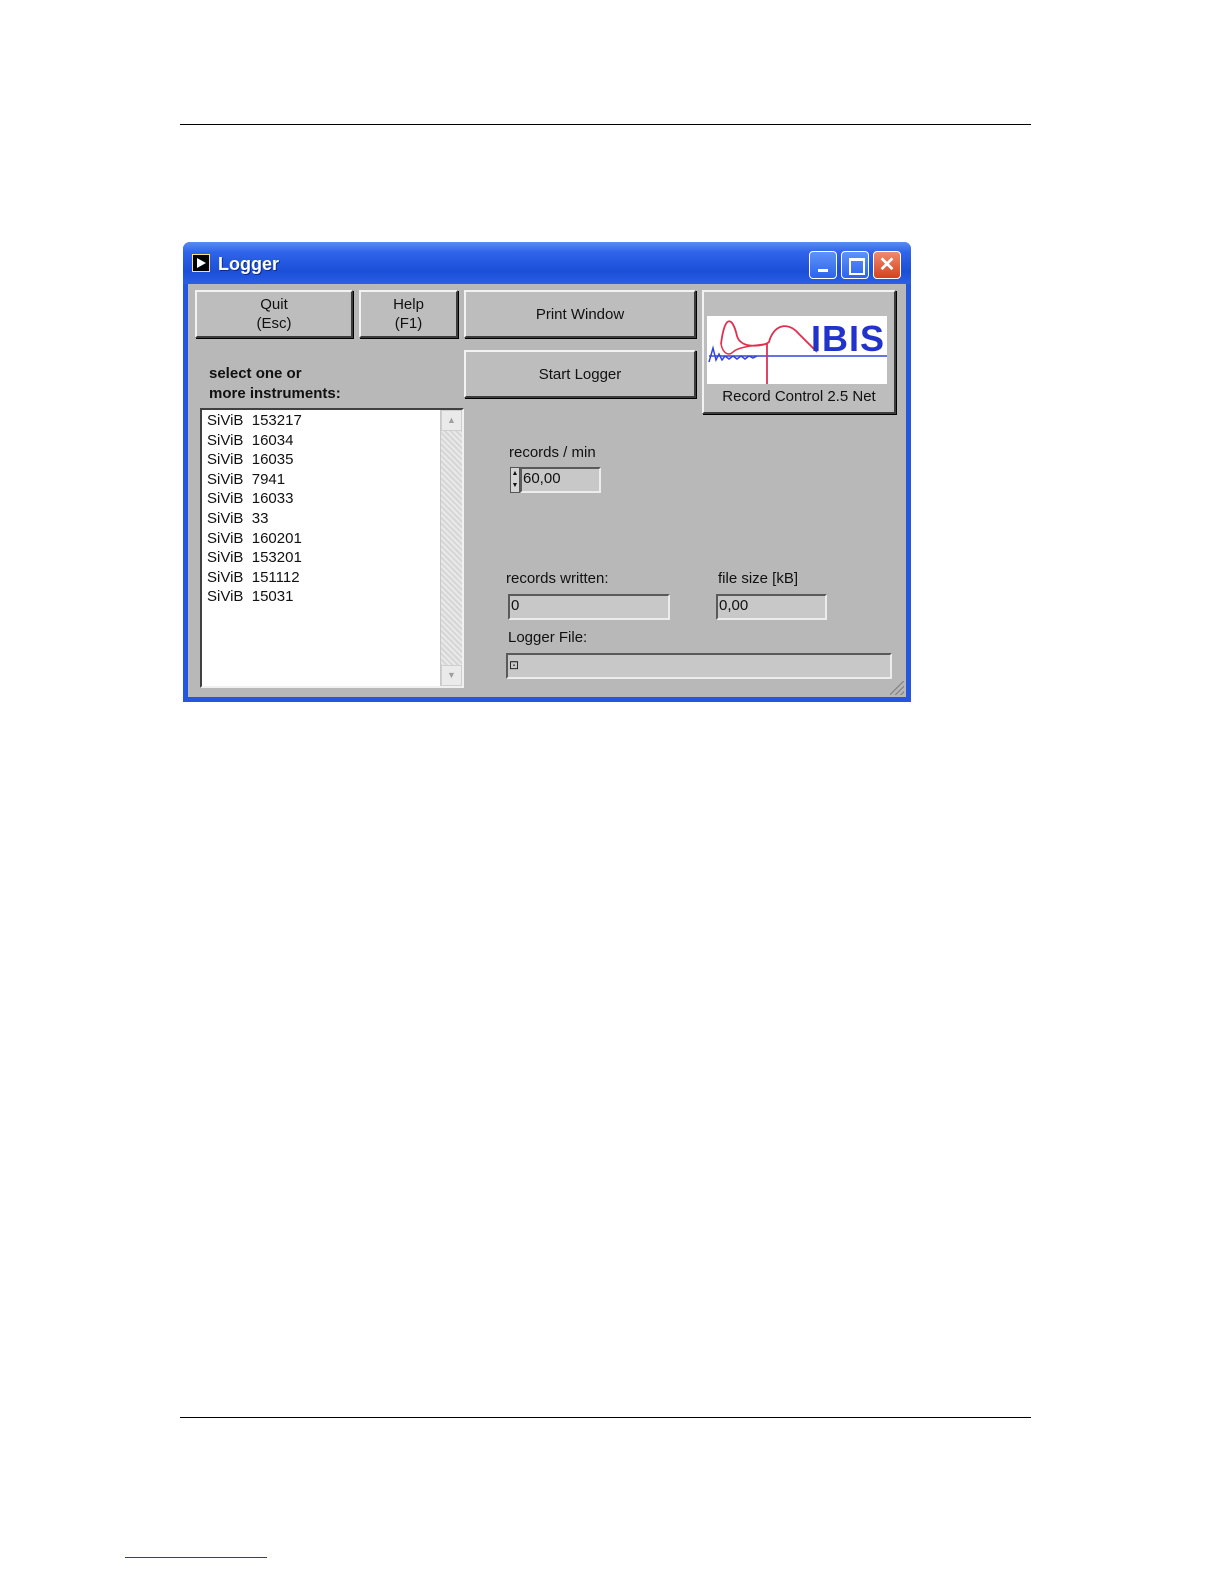 Image resolution: width=1224 pixels, height=1584 pixels. I want to click on path-browse-icon: ⊡, so click(514, 665).